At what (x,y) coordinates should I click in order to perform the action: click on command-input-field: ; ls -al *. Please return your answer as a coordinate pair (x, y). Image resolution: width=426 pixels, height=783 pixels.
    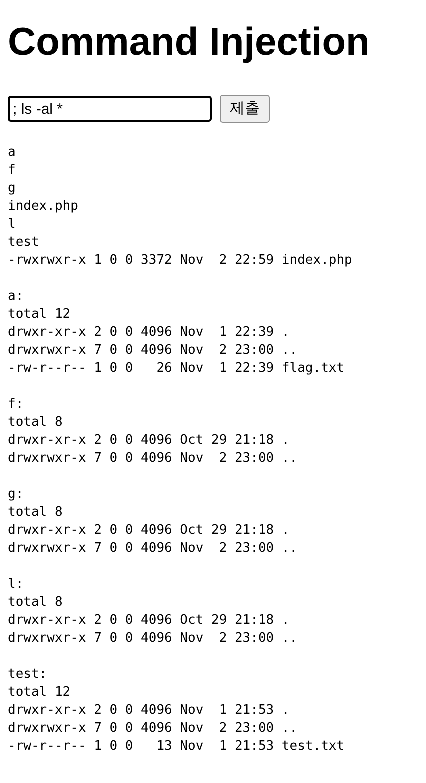
    Looking at the image, I should click on (110, 109).